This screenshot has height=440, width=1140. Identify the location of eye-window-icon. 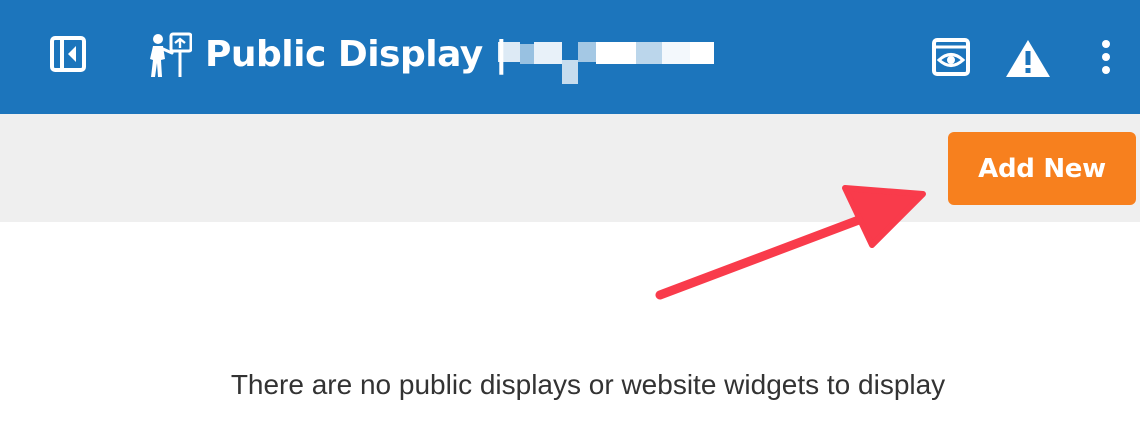
(951, 57).